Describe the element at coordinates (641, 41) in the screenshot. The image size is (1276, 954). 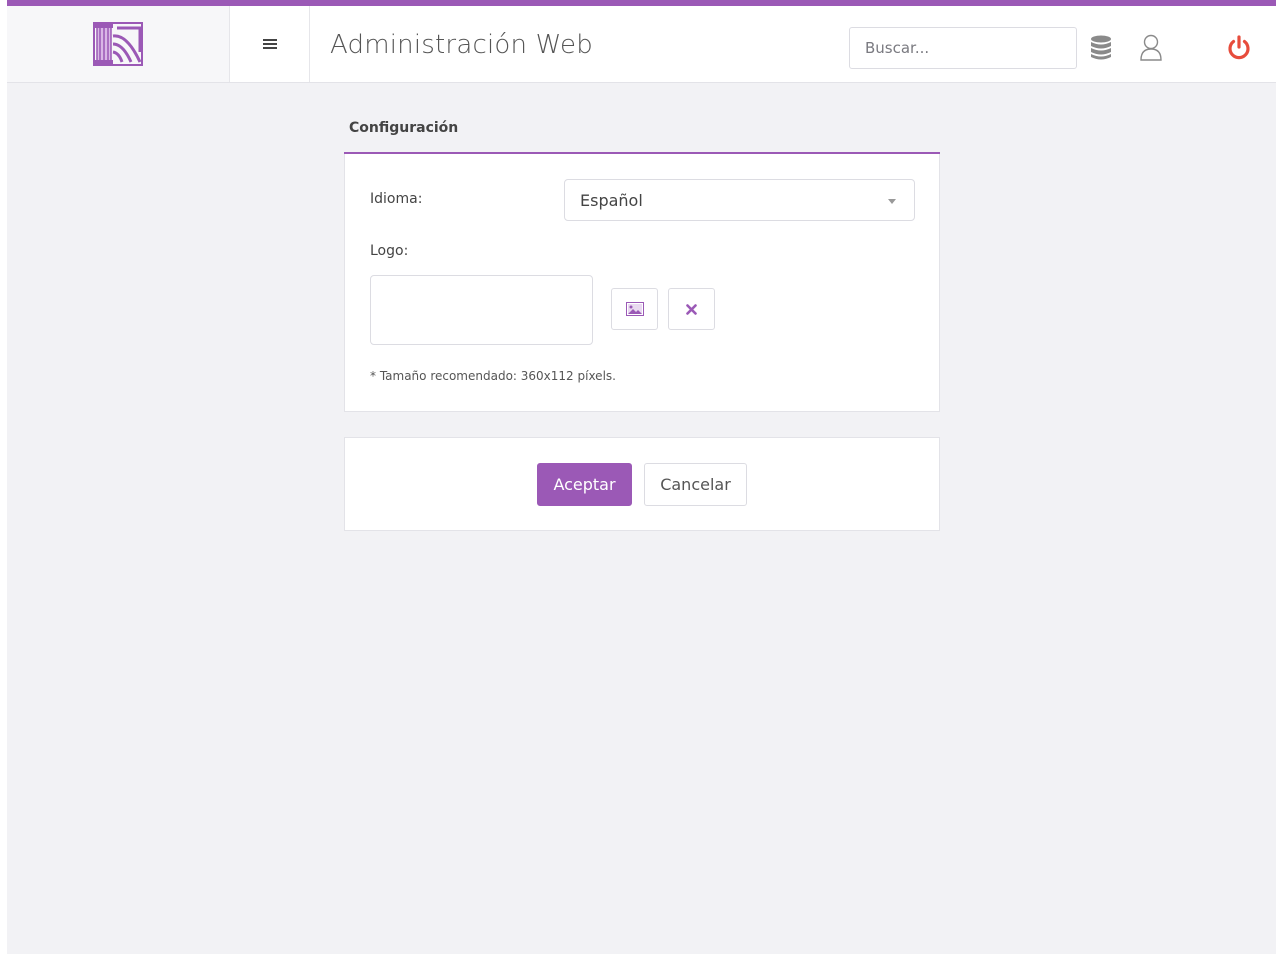
I see `top-bar: Administración Web` at that location.